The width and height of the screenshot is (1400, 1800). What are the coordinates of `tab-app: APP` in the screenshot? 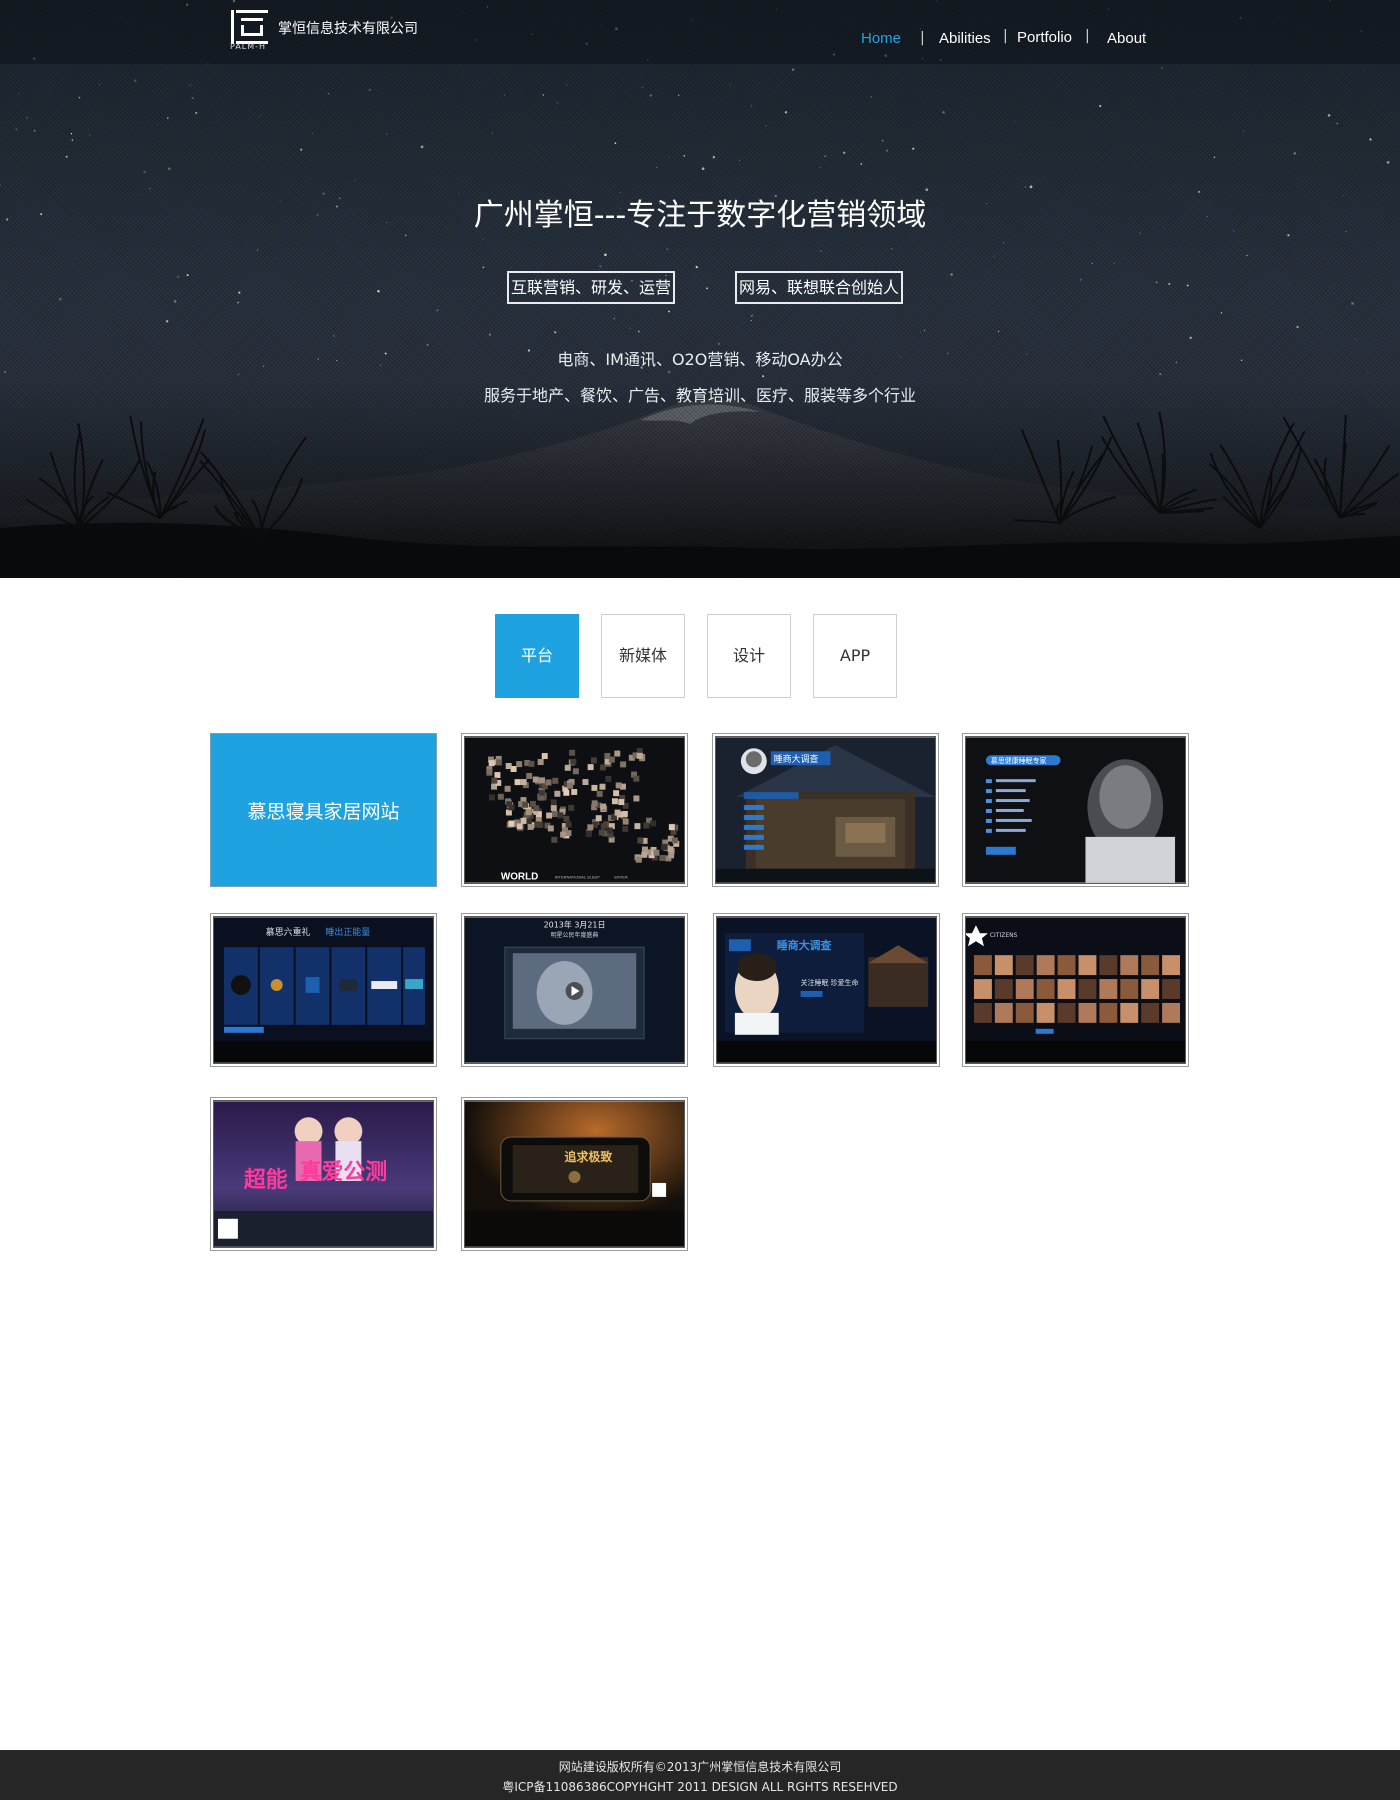 It's located at (855, 656).